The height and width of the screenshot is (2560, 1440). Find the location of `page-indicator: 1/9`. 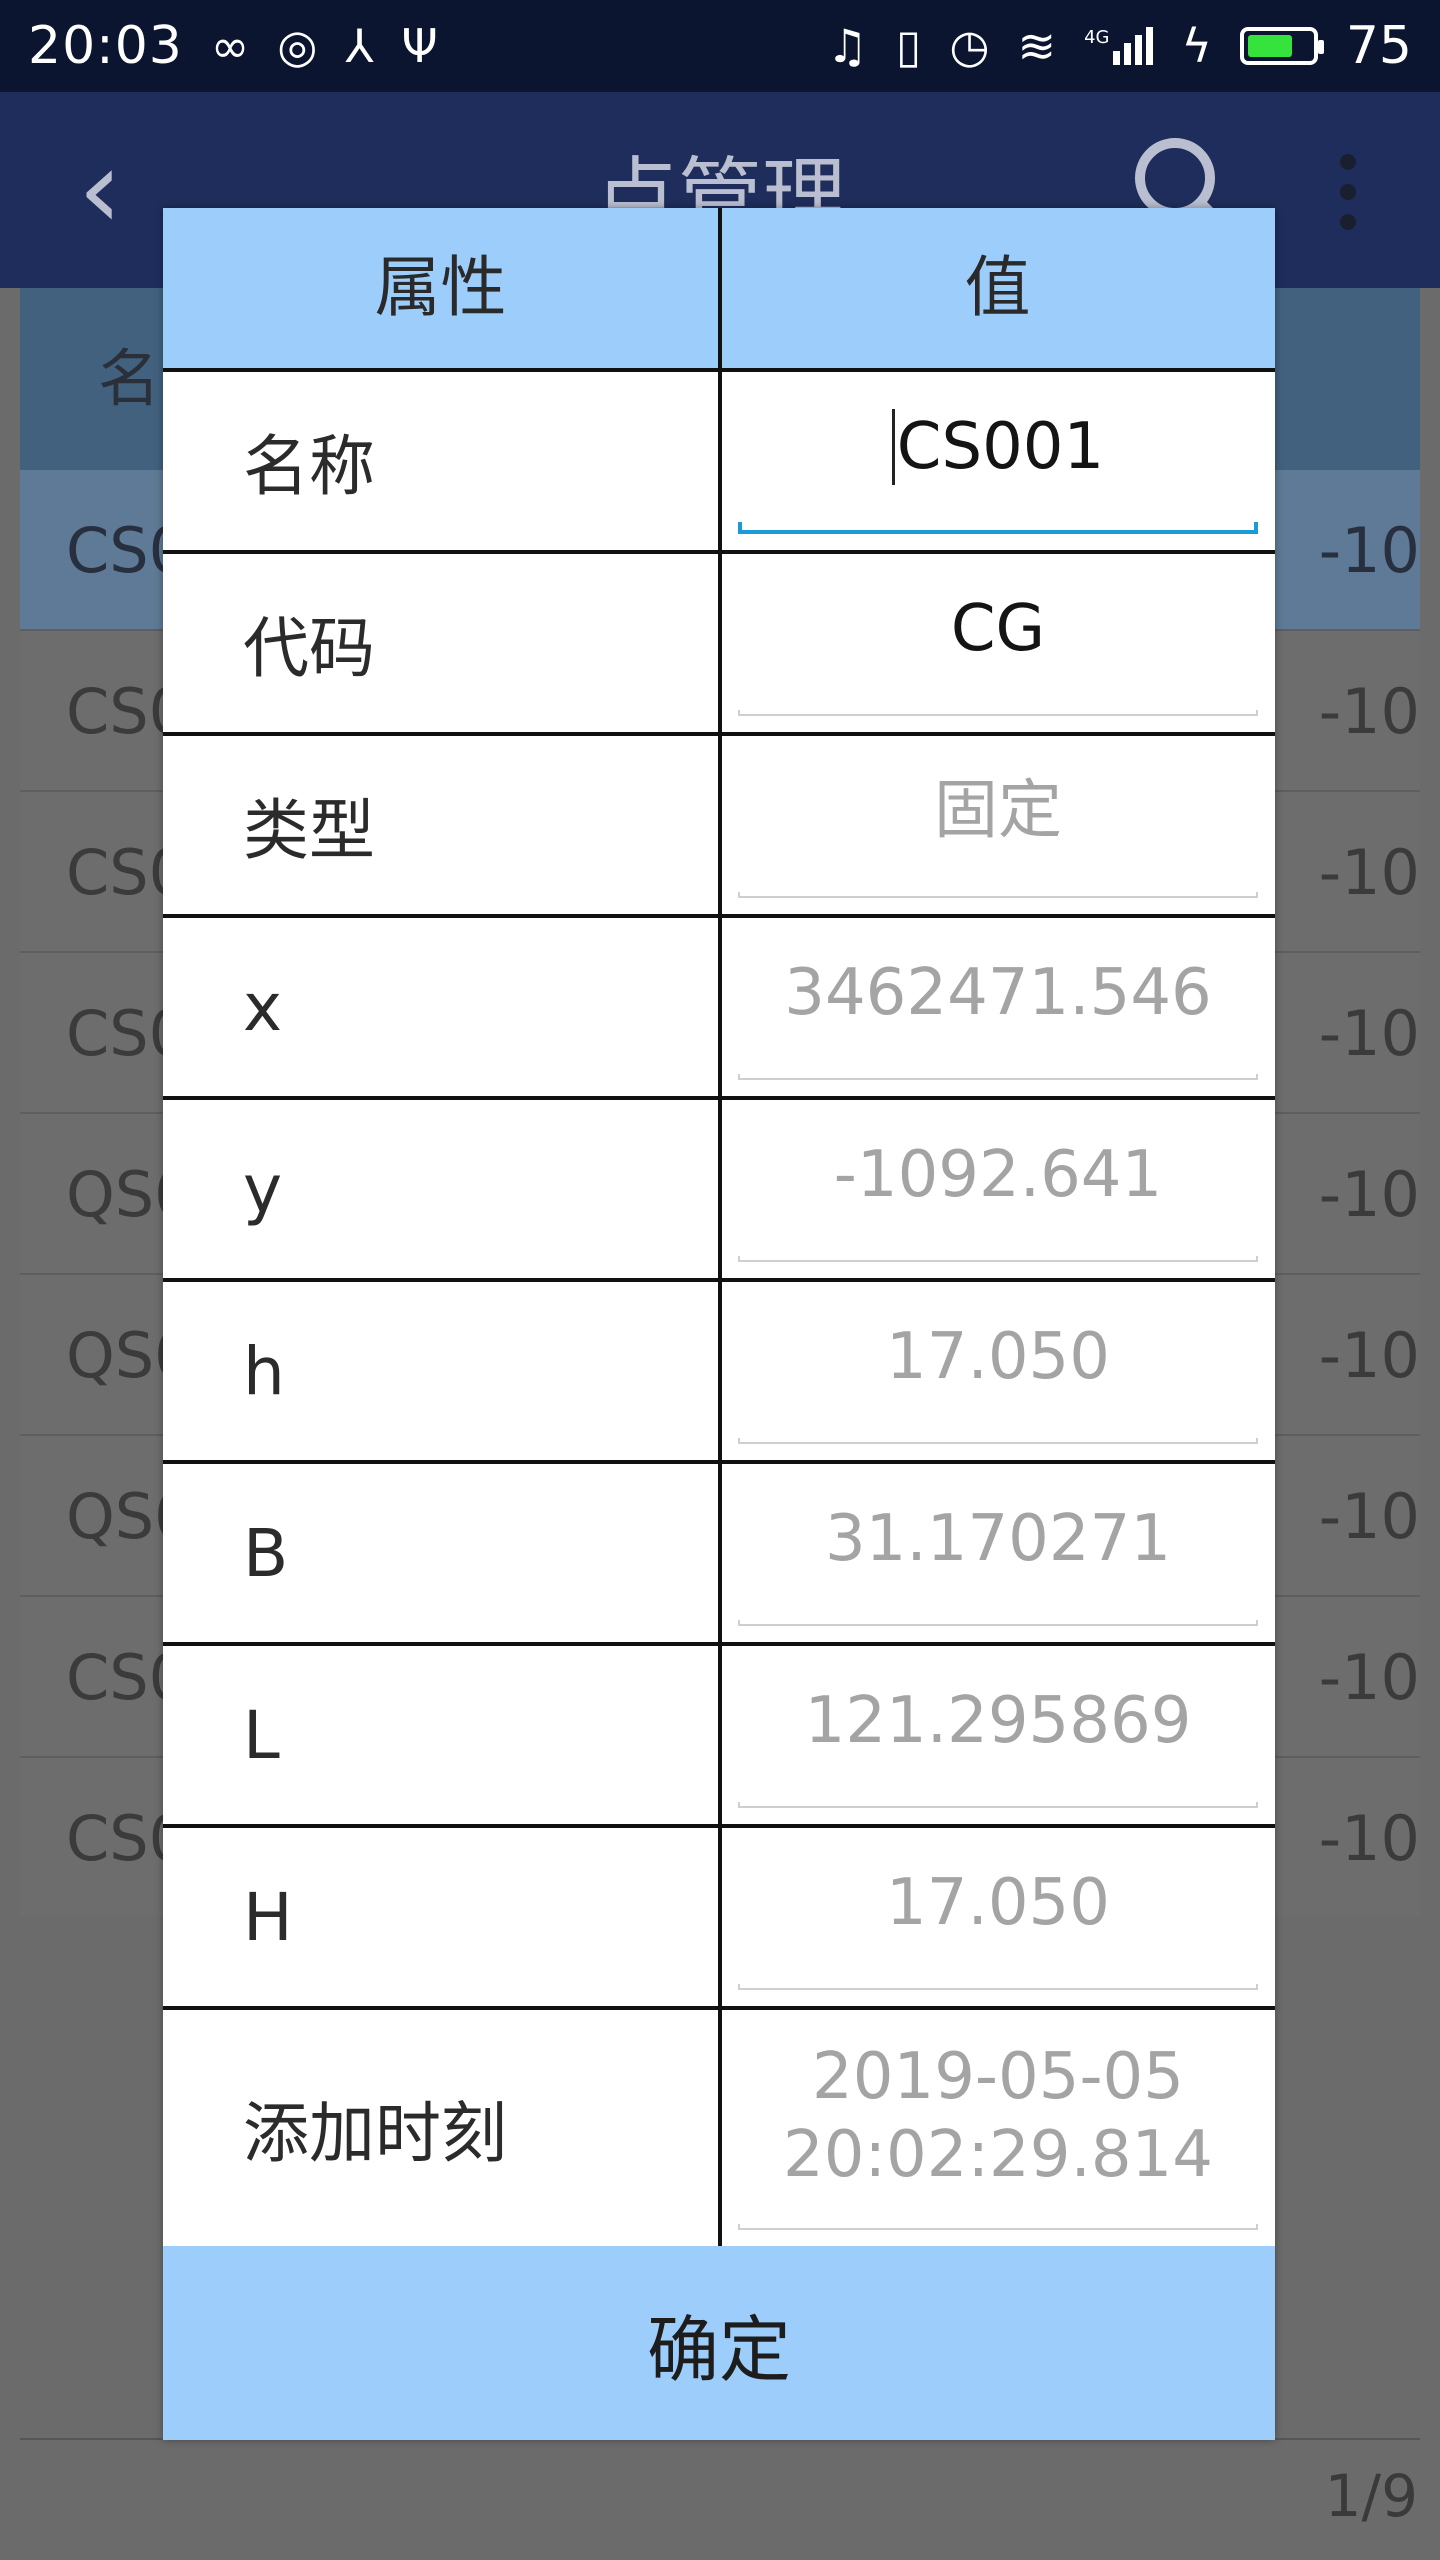

page-indicator: 1/9 is located at coordinates (1371, 2496).